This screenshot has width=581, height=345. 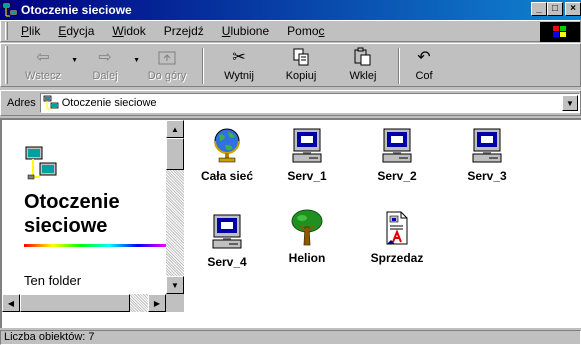 I want to click on item-serv-1: Serv_1, so click(x=307, y=154).